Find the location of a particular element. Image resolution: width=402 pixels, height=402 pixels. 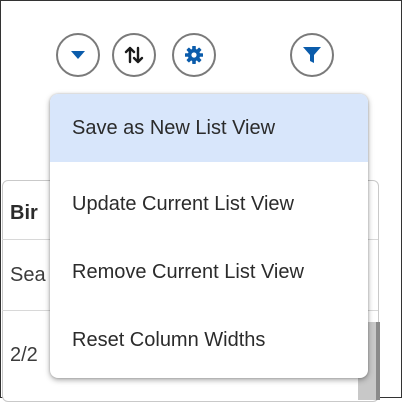

scrollbar-track is located at coordinates (378, 361).